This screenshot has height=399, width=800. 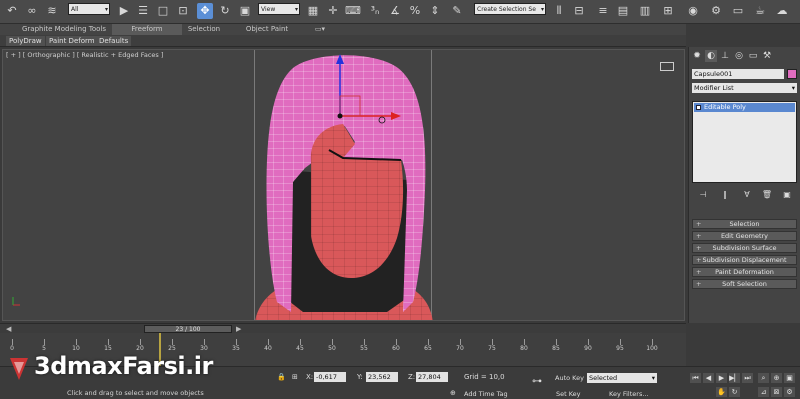 I want to click on key-mode-dropdown: Selected, so click(x=622, y=378).